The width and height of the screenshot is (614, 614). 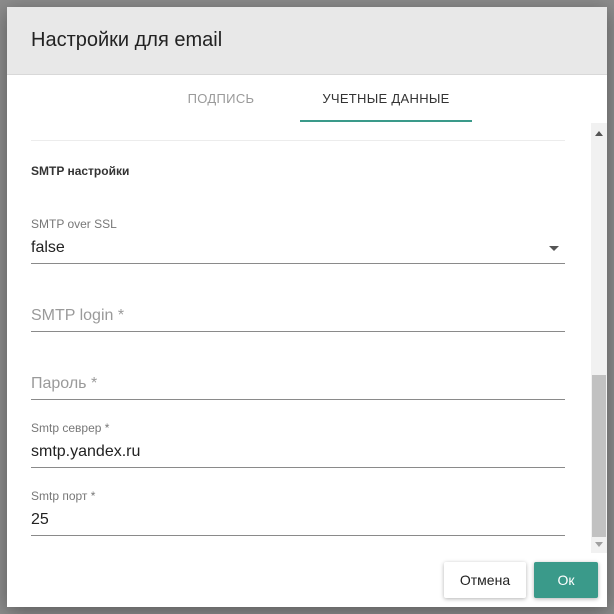 What do you see at coordinates (48, 247) in the screenshot?
I see `smtp-ssl-value: false` at bounding box center [48, 247].